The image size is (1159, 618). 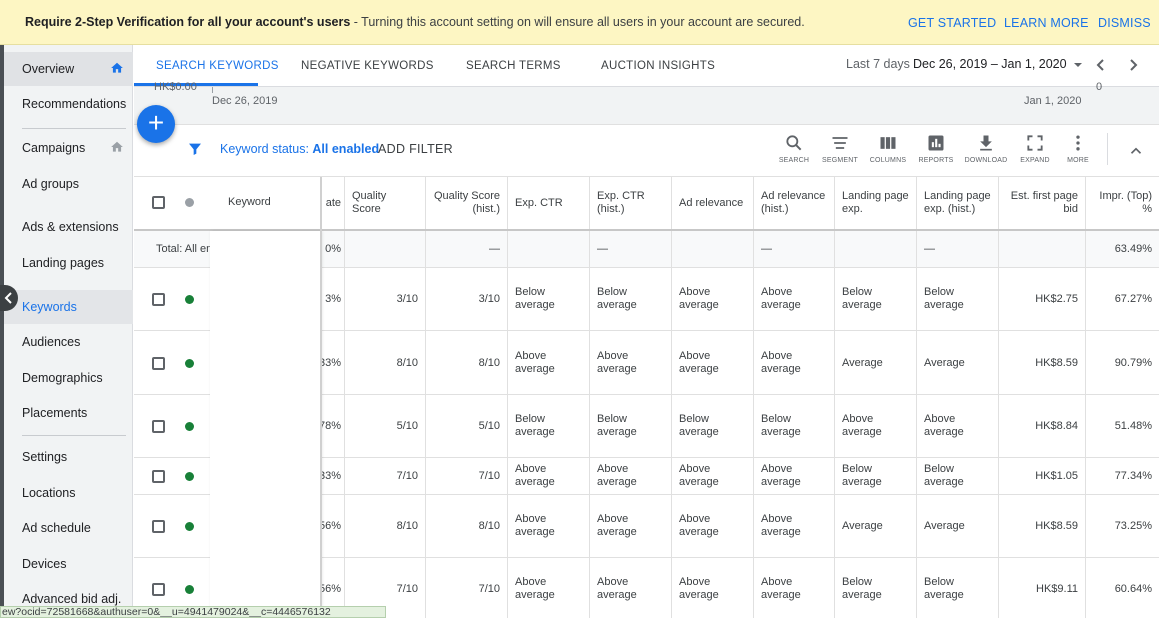 I want to click on columns-tool-button: COLUMNS, so click(x=888, y=148).